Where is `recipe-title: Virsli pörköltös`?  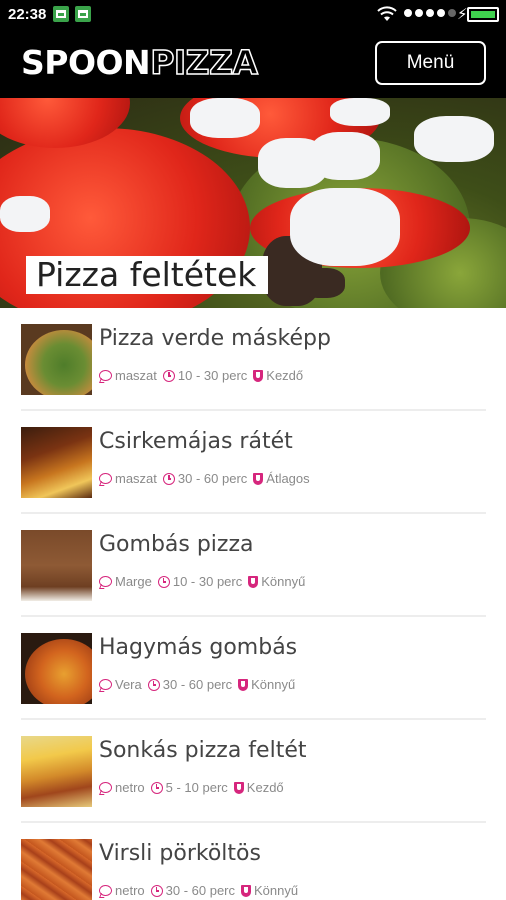 recipe-title: Virsli pörköltös is located at coordinates (180, 853).